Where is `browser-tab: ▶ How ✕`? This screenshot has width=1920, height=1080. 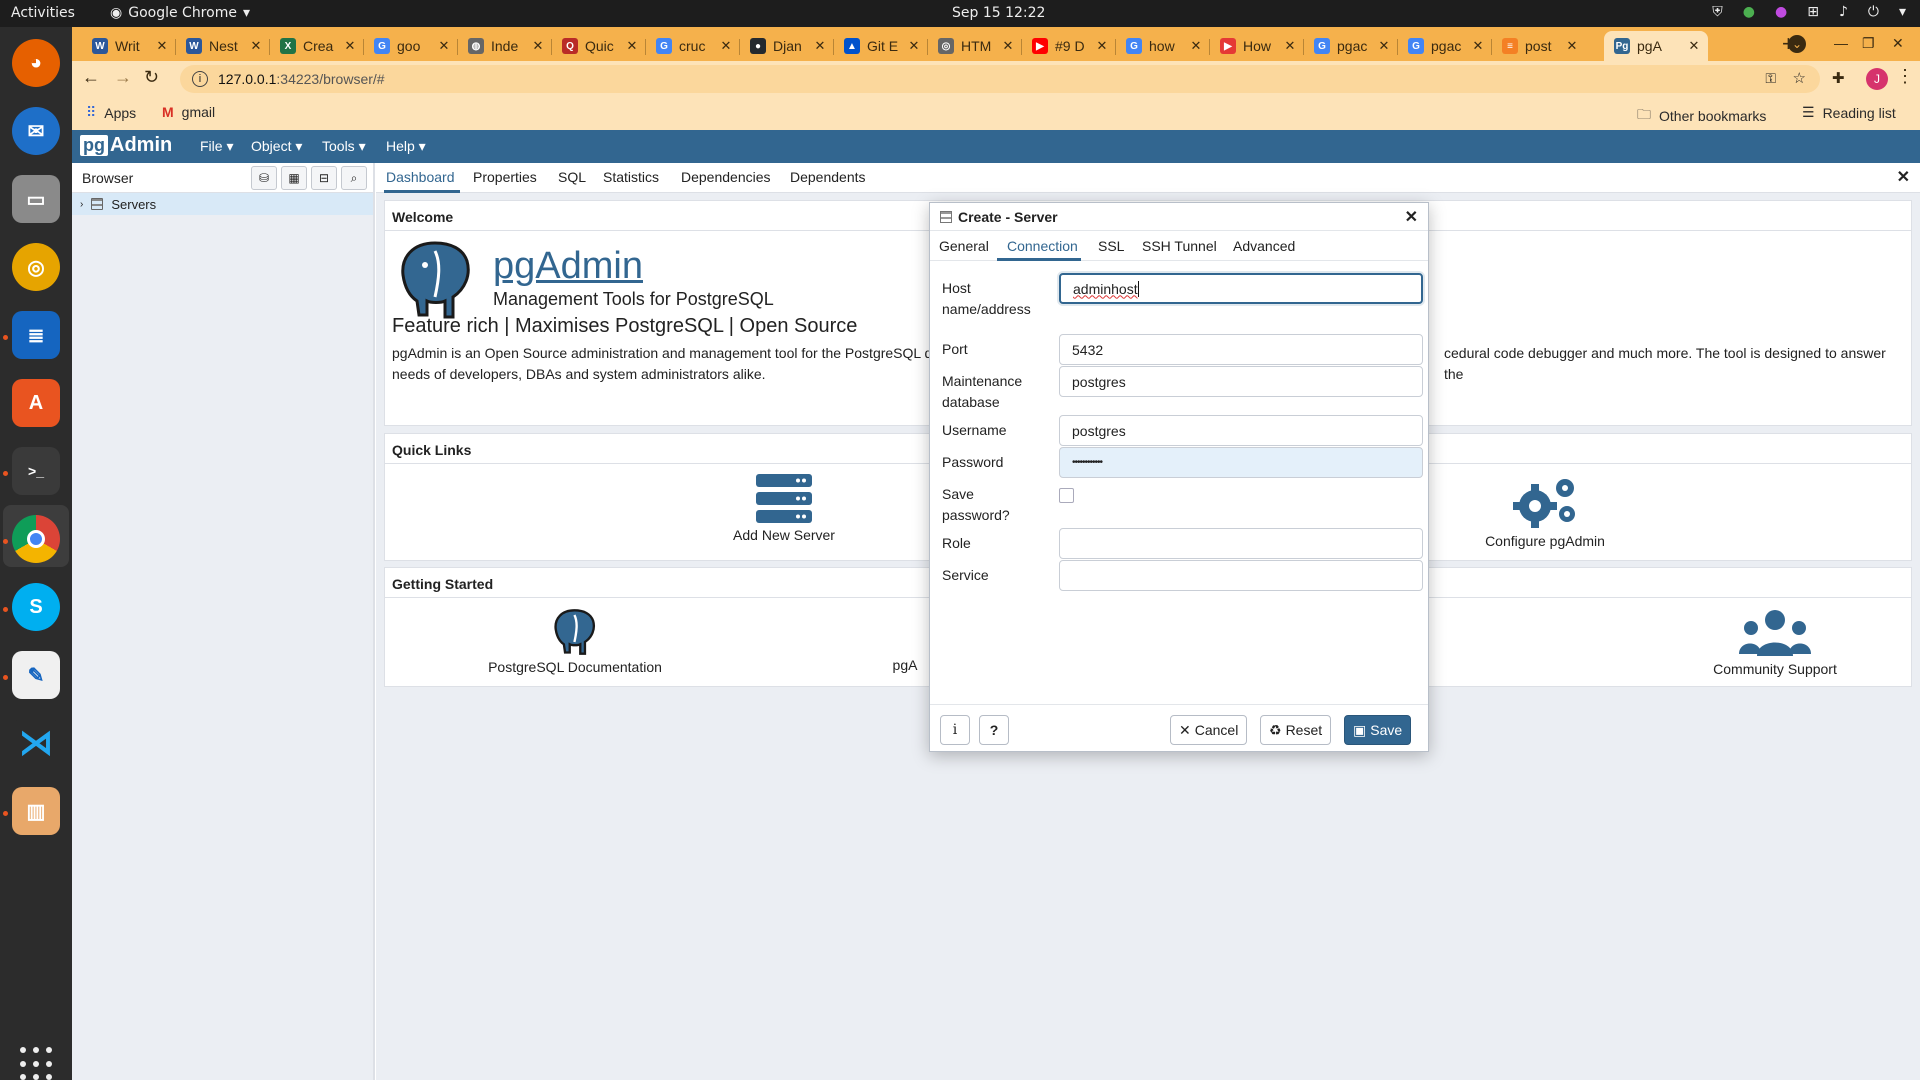
browser-tab: ▶ How ✕ is located at coordinates (1257, 46).